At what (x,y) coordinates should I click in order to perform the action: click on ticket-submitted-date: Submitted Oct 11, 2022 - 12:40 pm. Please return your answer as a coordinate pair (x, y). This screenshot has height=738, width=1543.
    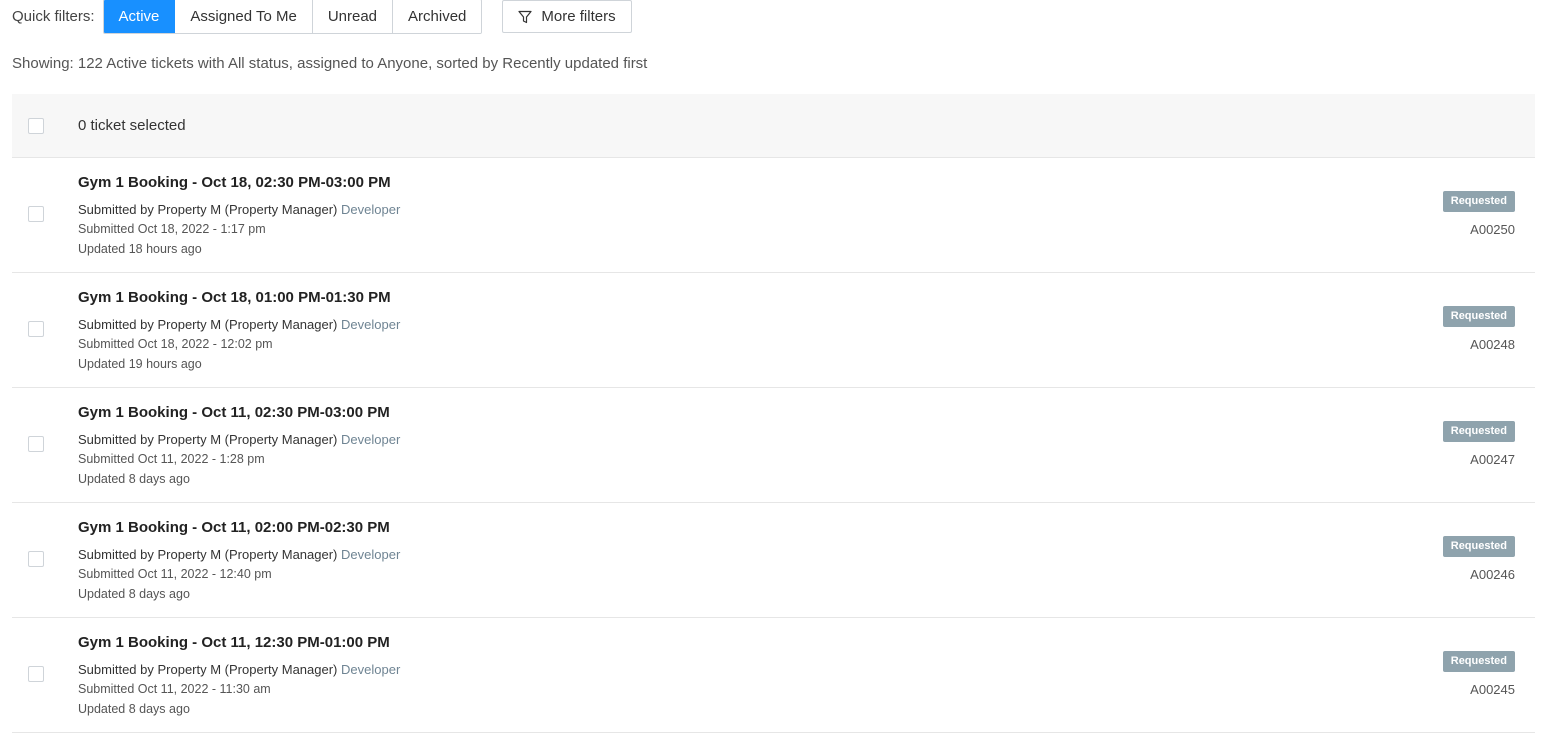
    Looking at the image, I should click on (175, 574).